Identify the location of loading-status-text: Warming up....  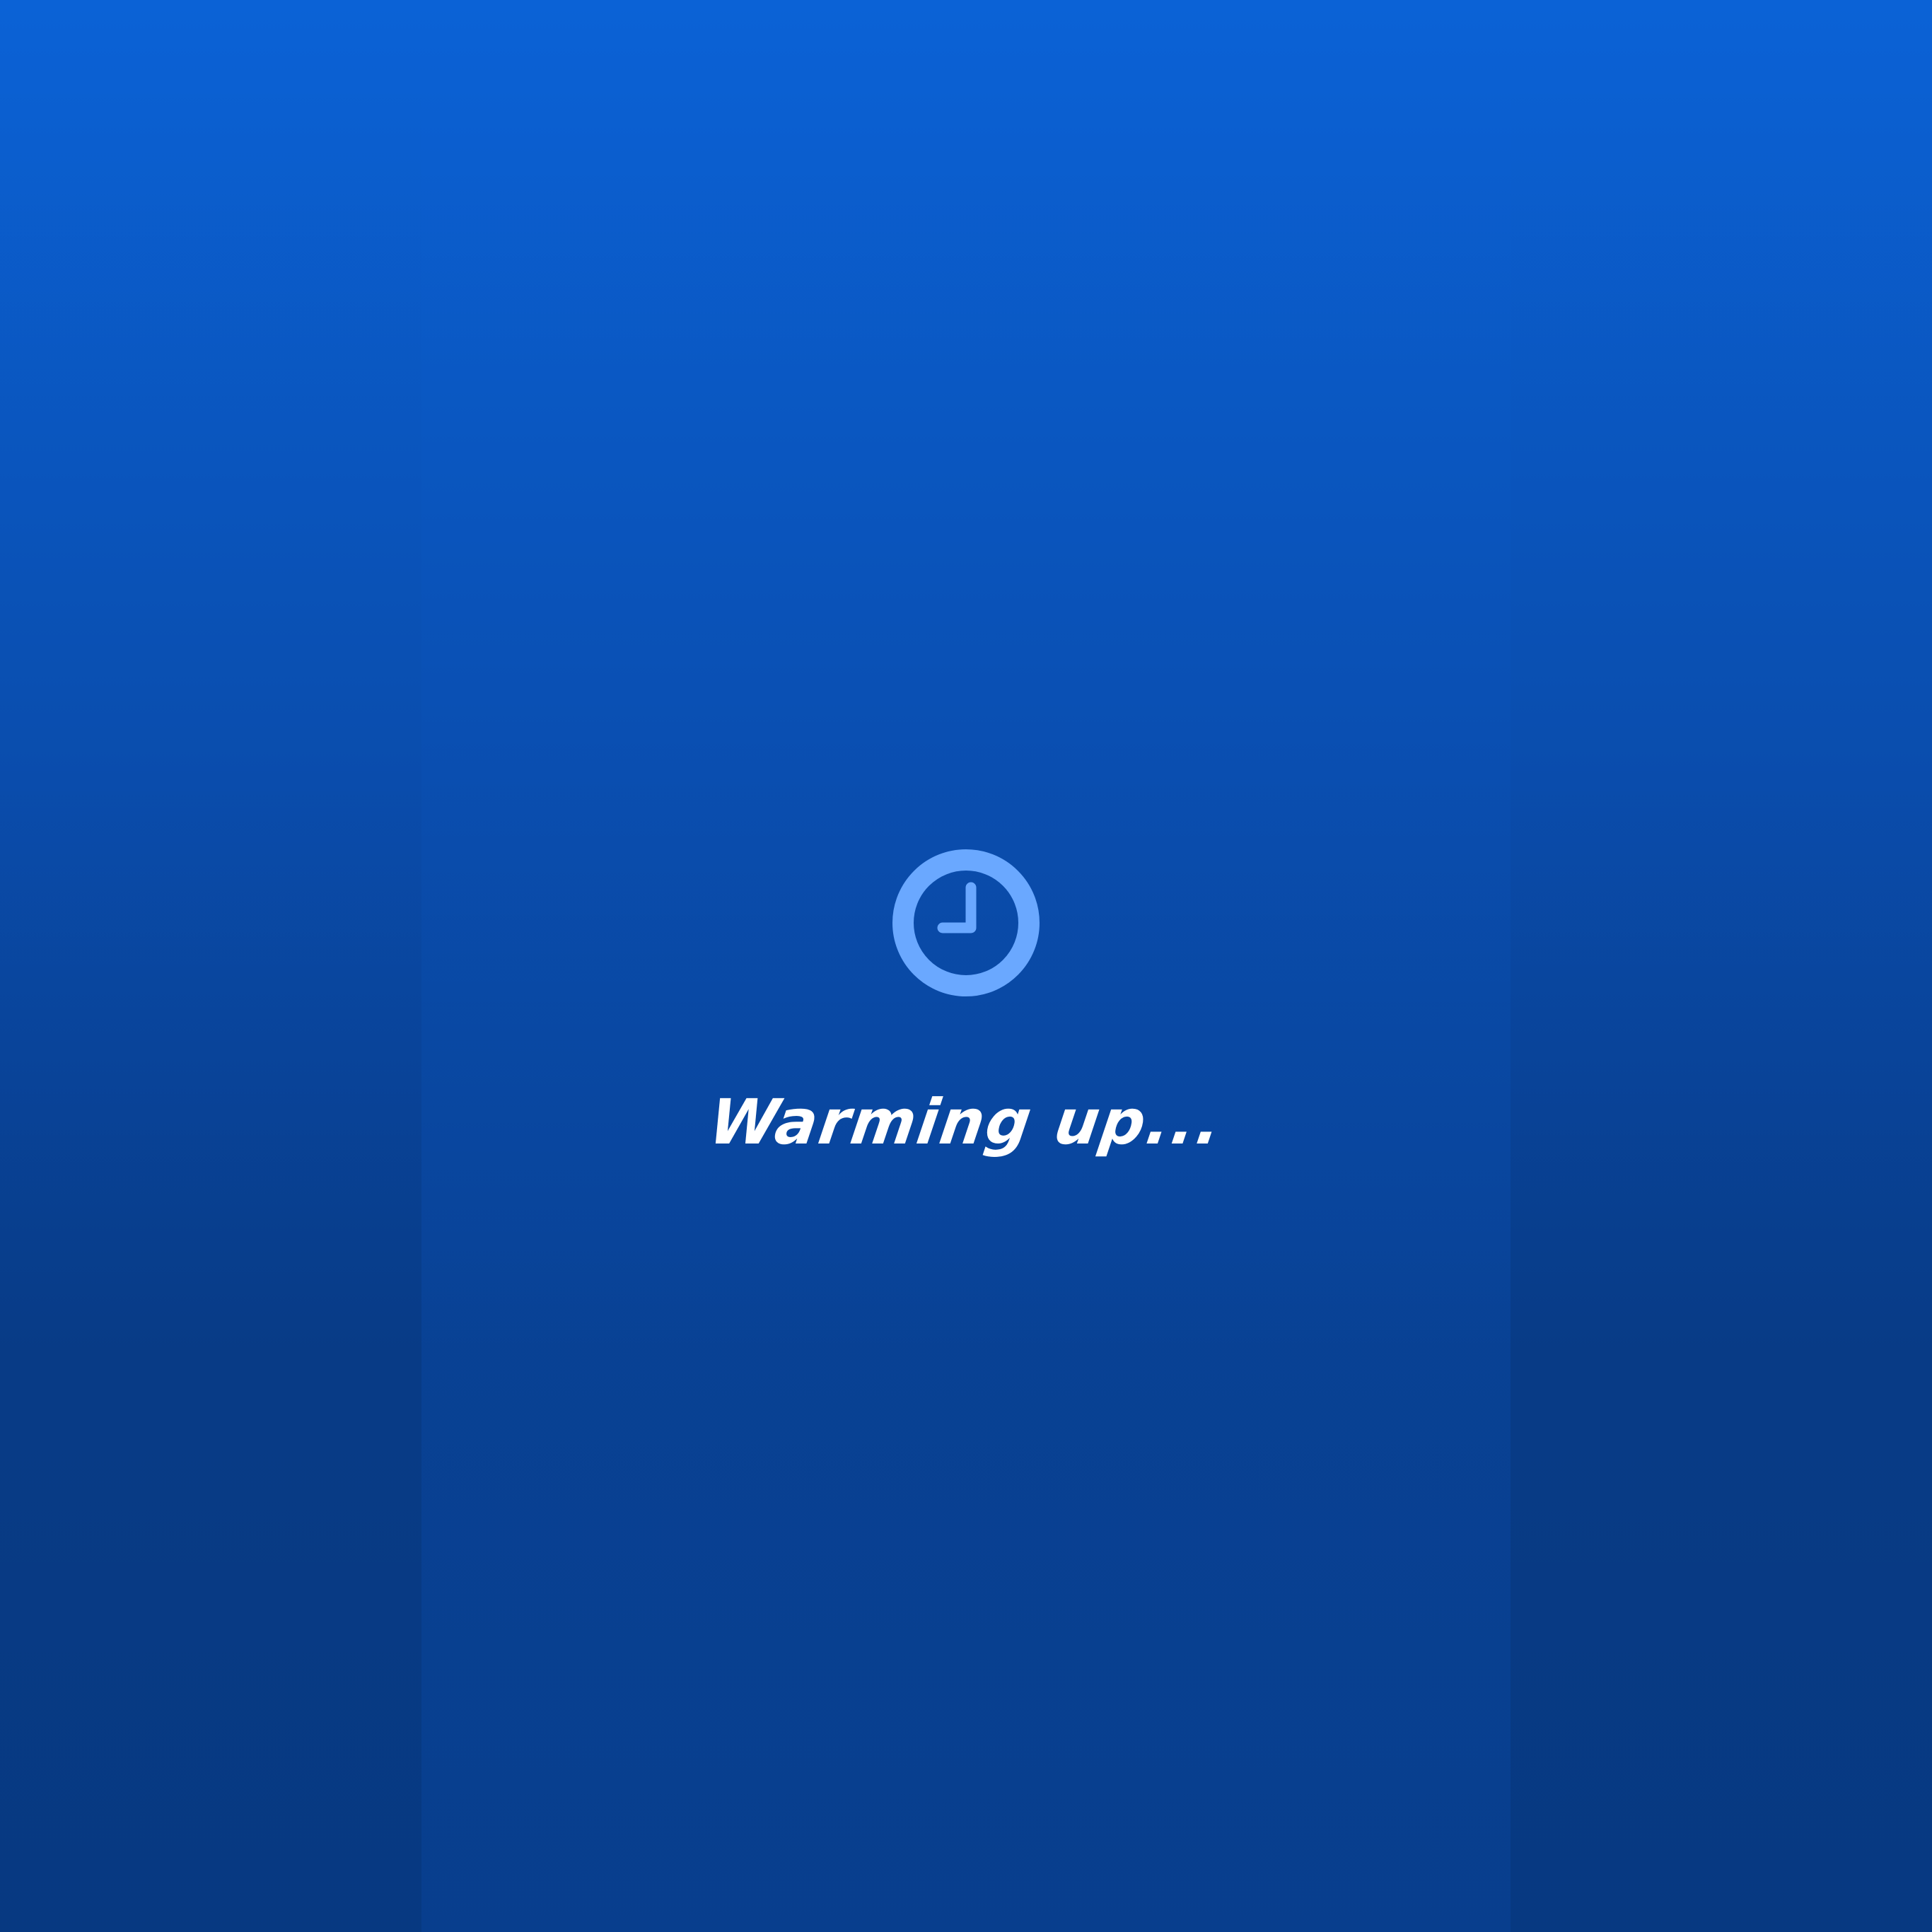
(966, 1122).